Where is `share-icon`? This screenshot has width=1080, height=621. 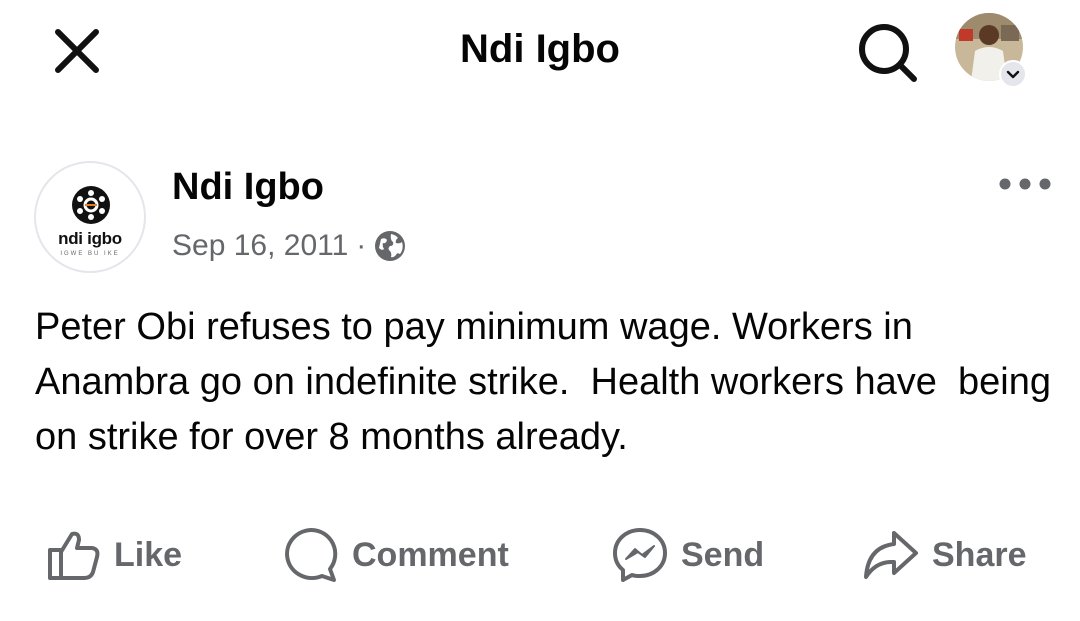
share-icon is located at coordinates (891, 555).